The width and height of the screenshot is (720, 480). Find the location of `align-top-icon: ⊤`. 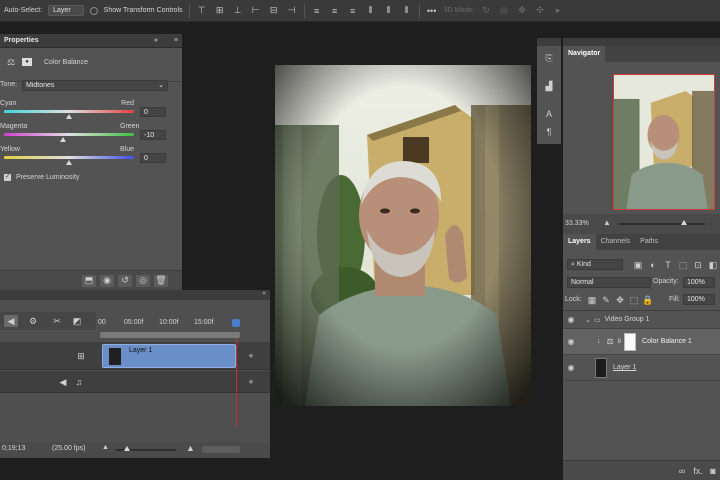

align-top-icon: ⊤ is located at coordinates (202, 10).